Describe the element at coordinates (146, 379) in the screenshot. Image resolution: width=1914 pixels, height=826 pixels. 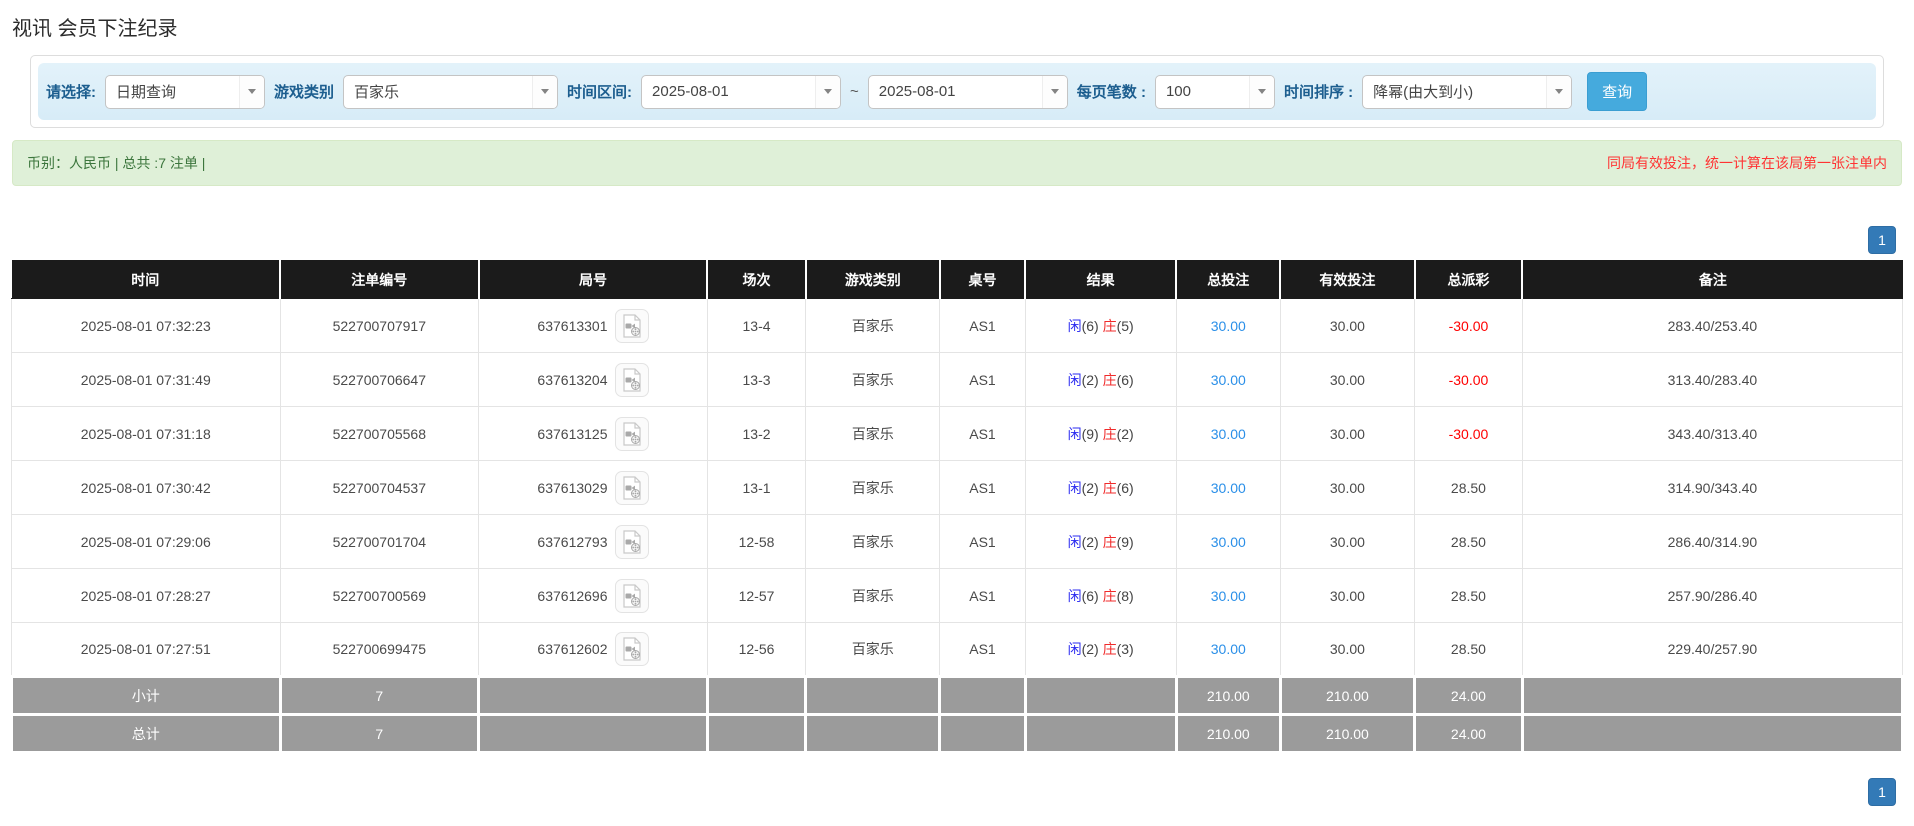
I see `cell-time: 2025-08-01 07:31:49` at that location.